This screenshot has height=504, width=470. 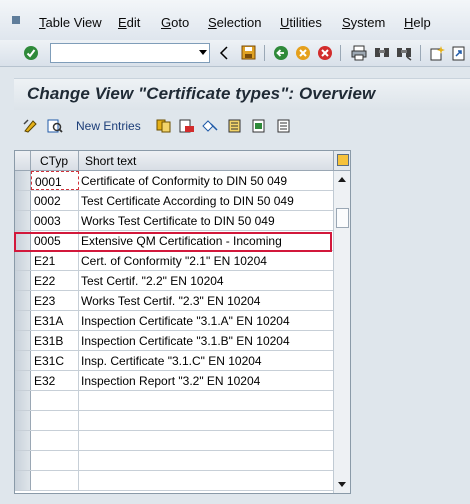 What do you see at coordinates (206, 161) in the screenshot?
I see `column-header-short-text: Short text` at bounding box center [206, 161].